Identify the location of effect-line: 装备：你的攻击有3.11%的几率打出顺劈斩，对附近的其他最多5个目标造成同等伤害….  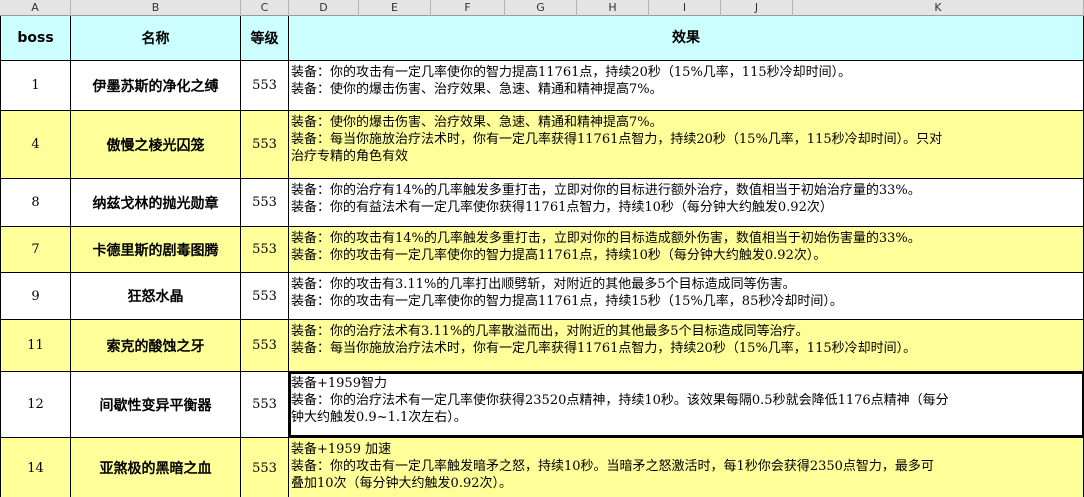
(543, 284).